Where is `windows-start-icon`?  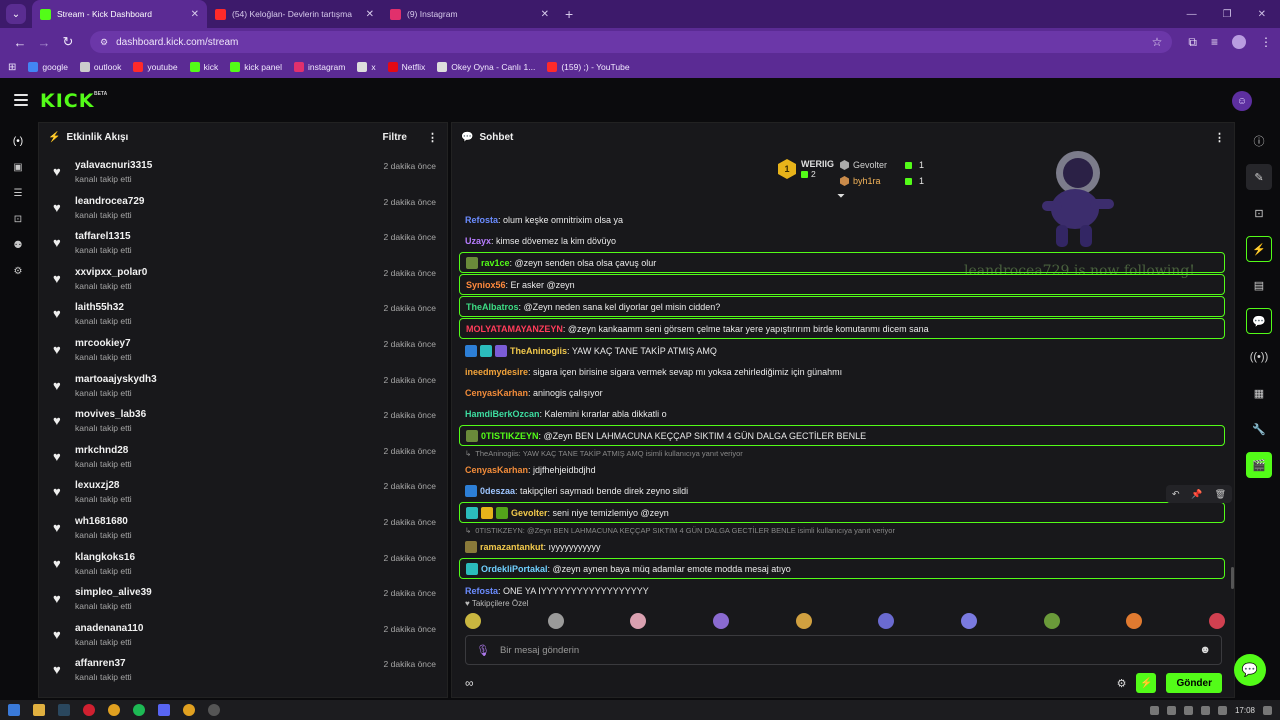 windows-start-icon is located at coordinates (14, 710).